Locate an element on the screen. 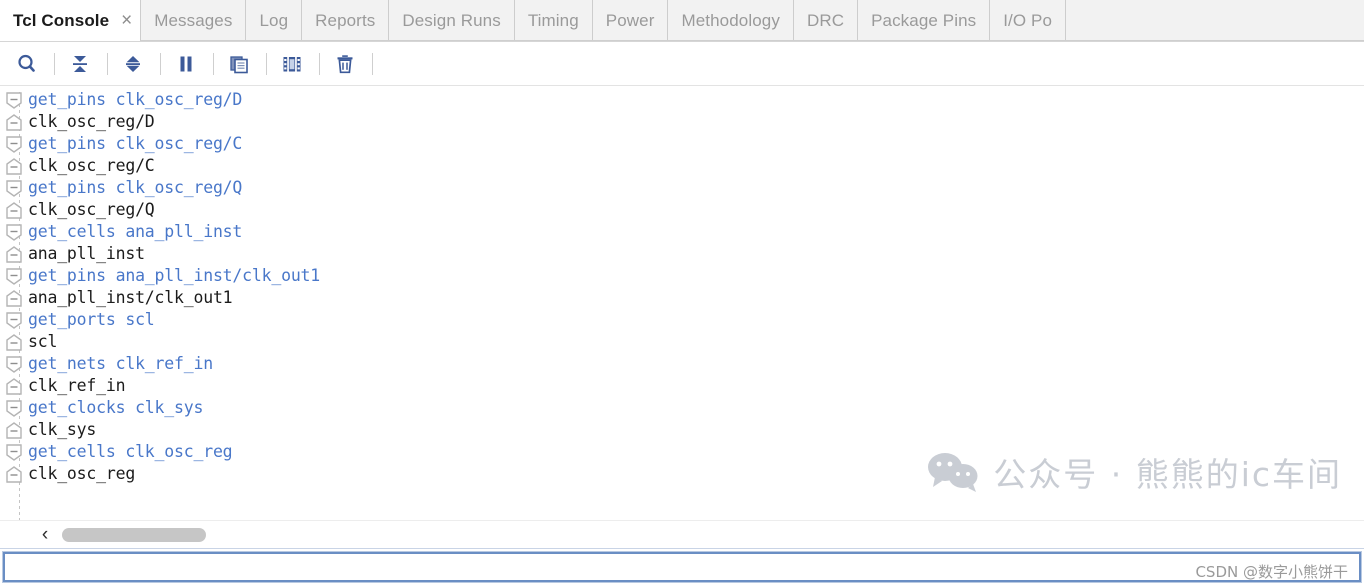 This screenshot has width=1364, height=586. tab-methodology: Methodology is located at coordinates (731, 20).